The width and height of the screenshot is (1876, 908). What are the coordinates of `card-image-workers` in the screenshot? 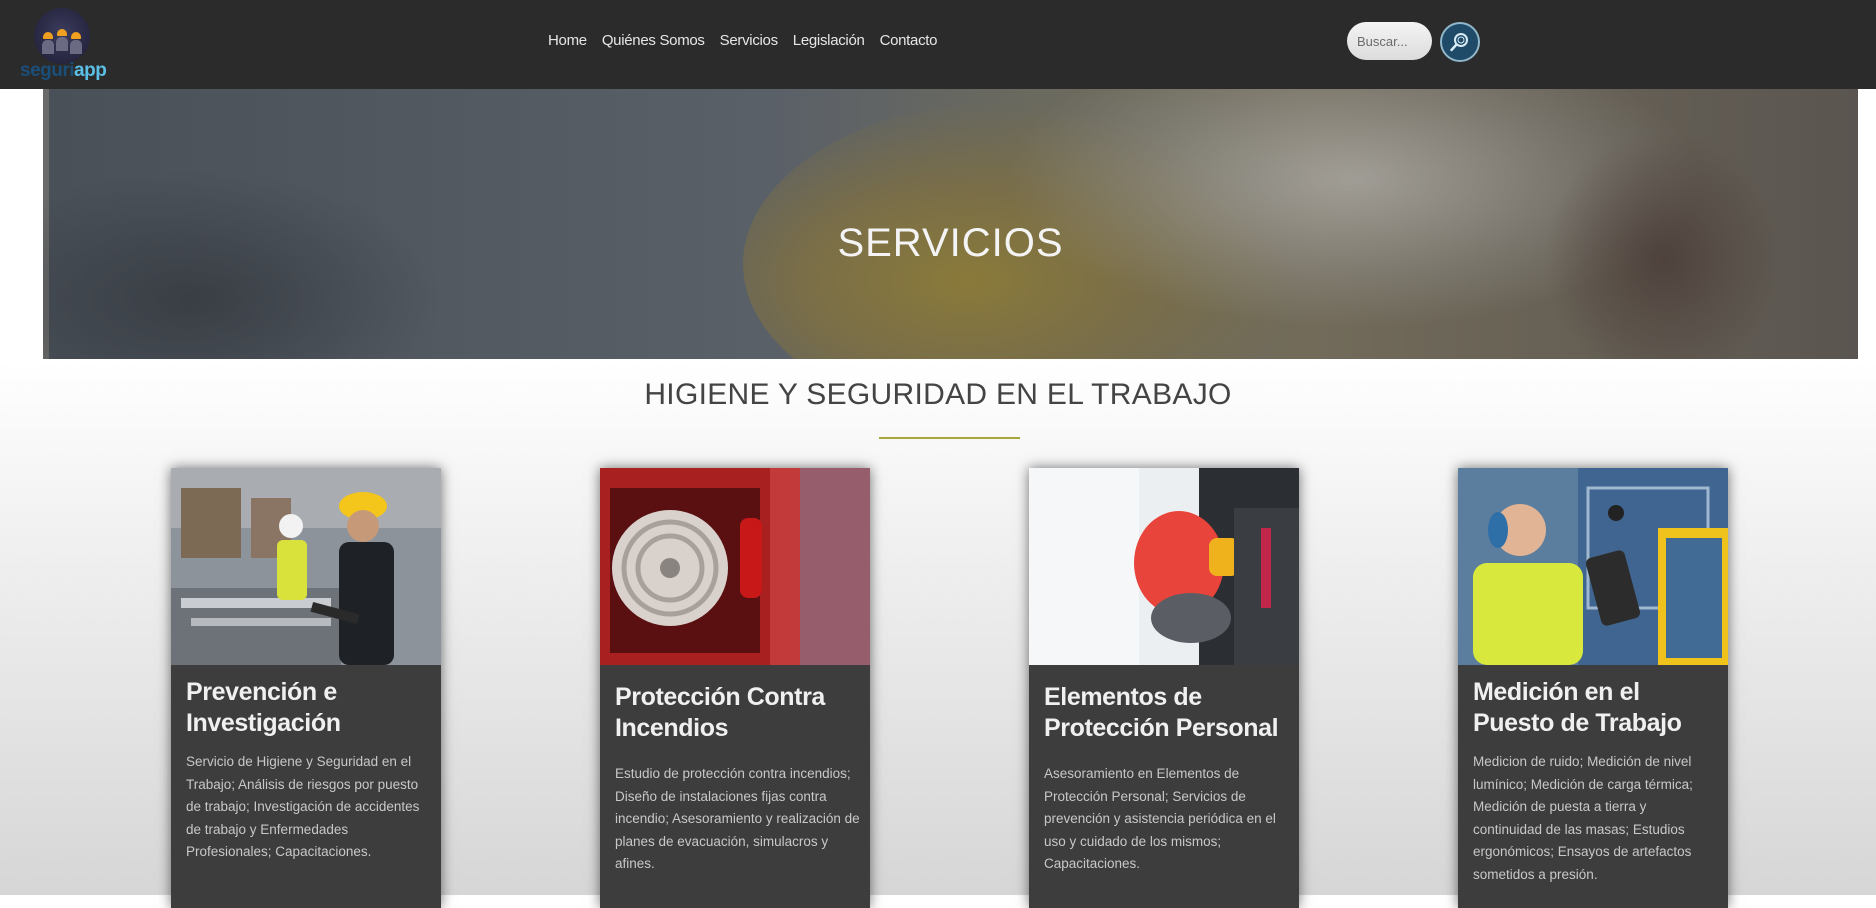 It's located at (306, 566).